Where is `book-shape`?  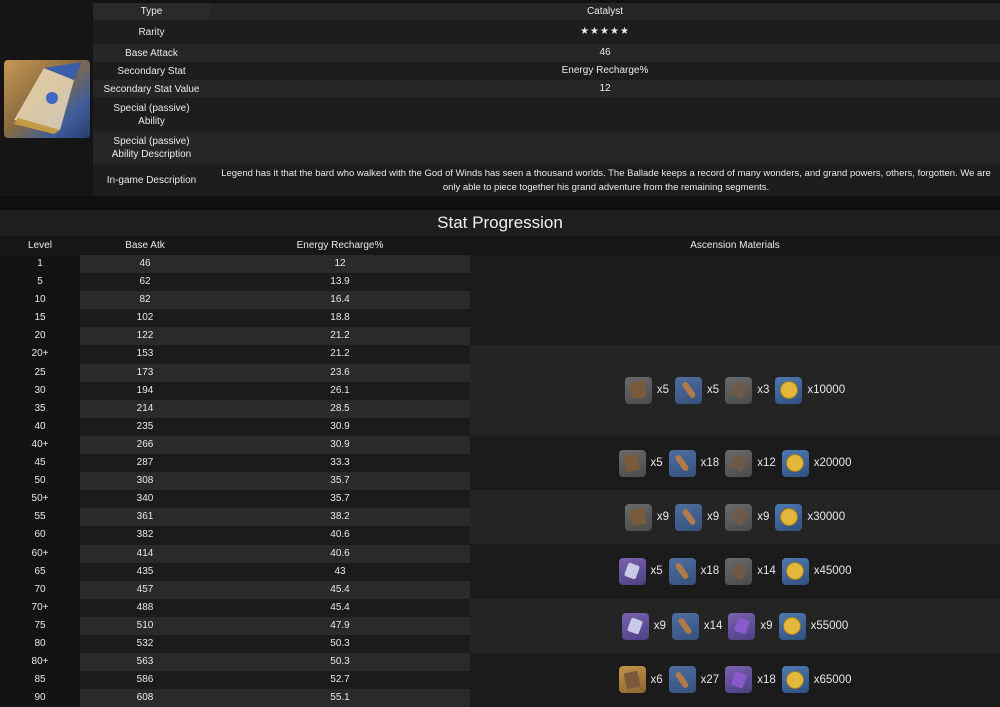
book-shape is located at coordinates (638, 517).